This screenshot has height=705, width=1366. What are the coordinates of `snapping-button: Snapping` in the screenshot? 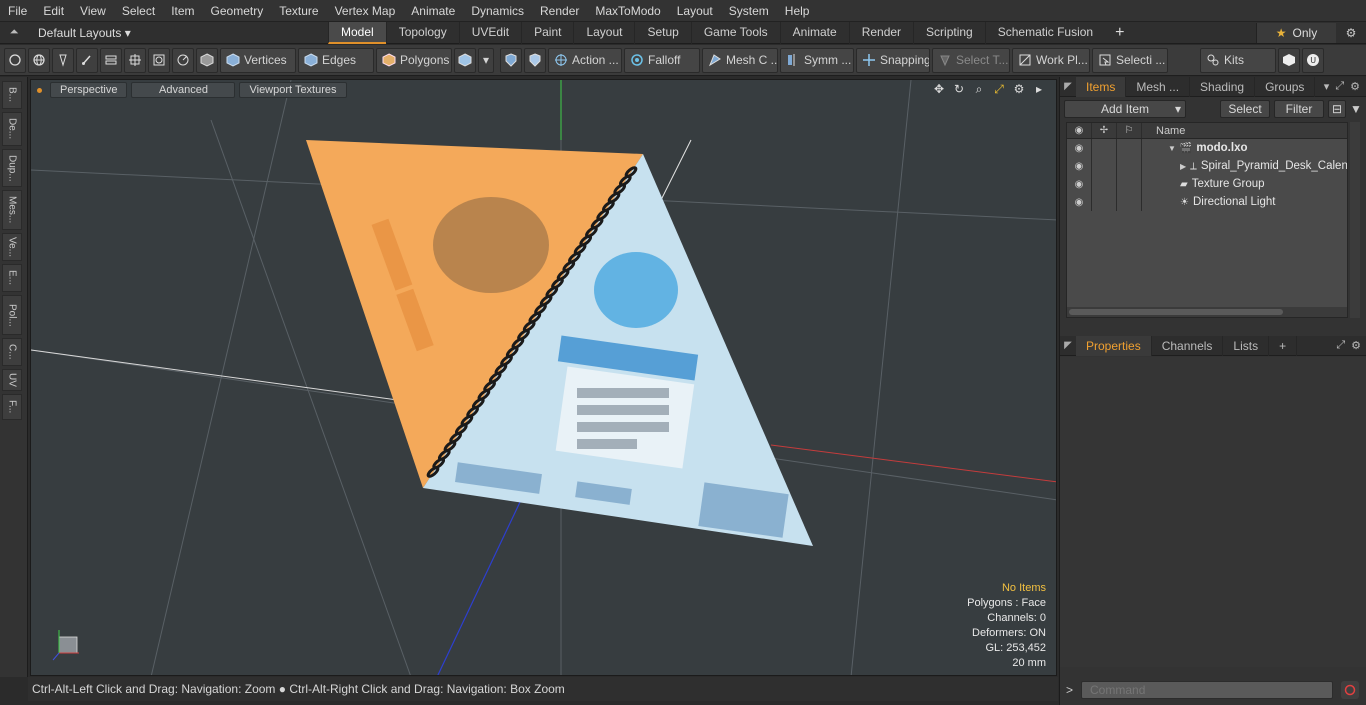 It's located at (893, 60).